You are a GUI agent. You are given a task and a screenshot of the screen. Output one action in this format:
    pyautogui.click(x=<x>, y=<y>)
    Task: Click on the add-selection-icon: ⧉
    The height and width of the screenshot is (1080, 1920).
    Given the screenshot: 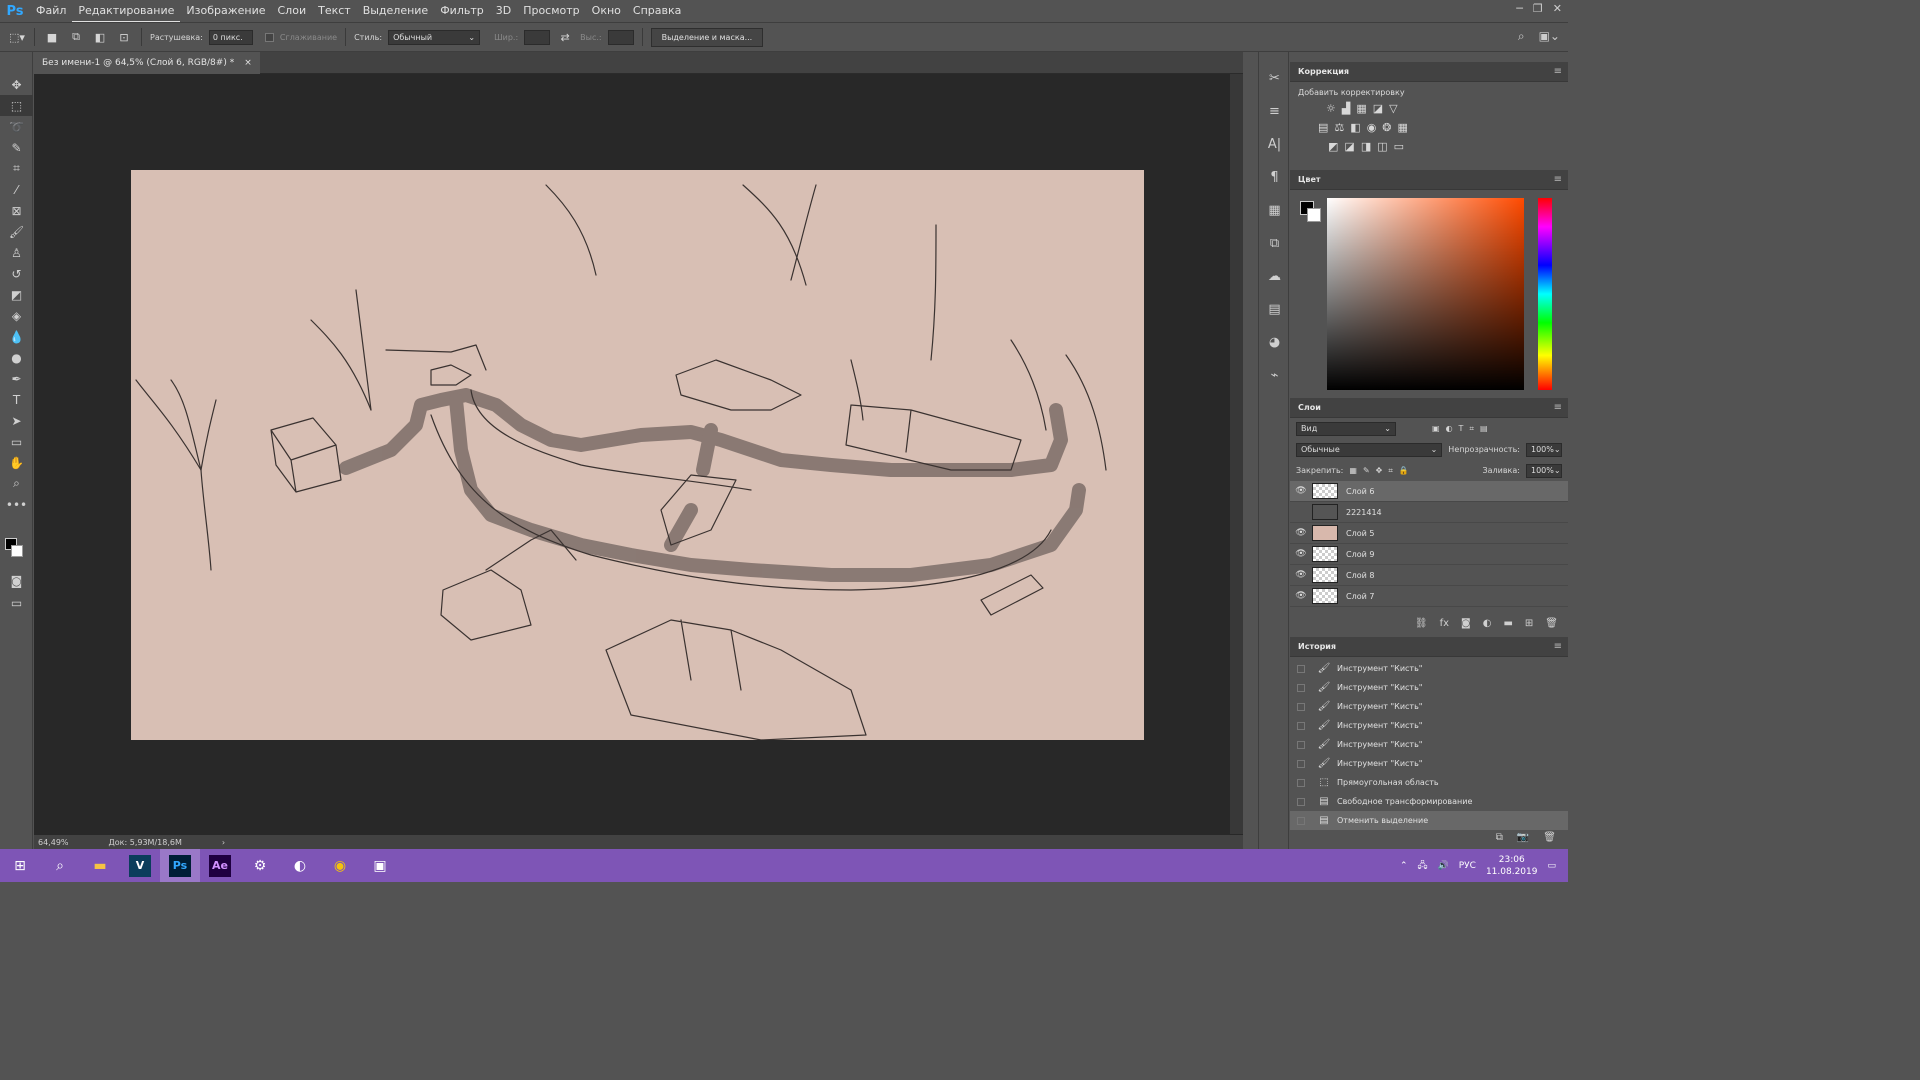 What is the action you would take?
    pyautogui.click(x=76, y=37)
    